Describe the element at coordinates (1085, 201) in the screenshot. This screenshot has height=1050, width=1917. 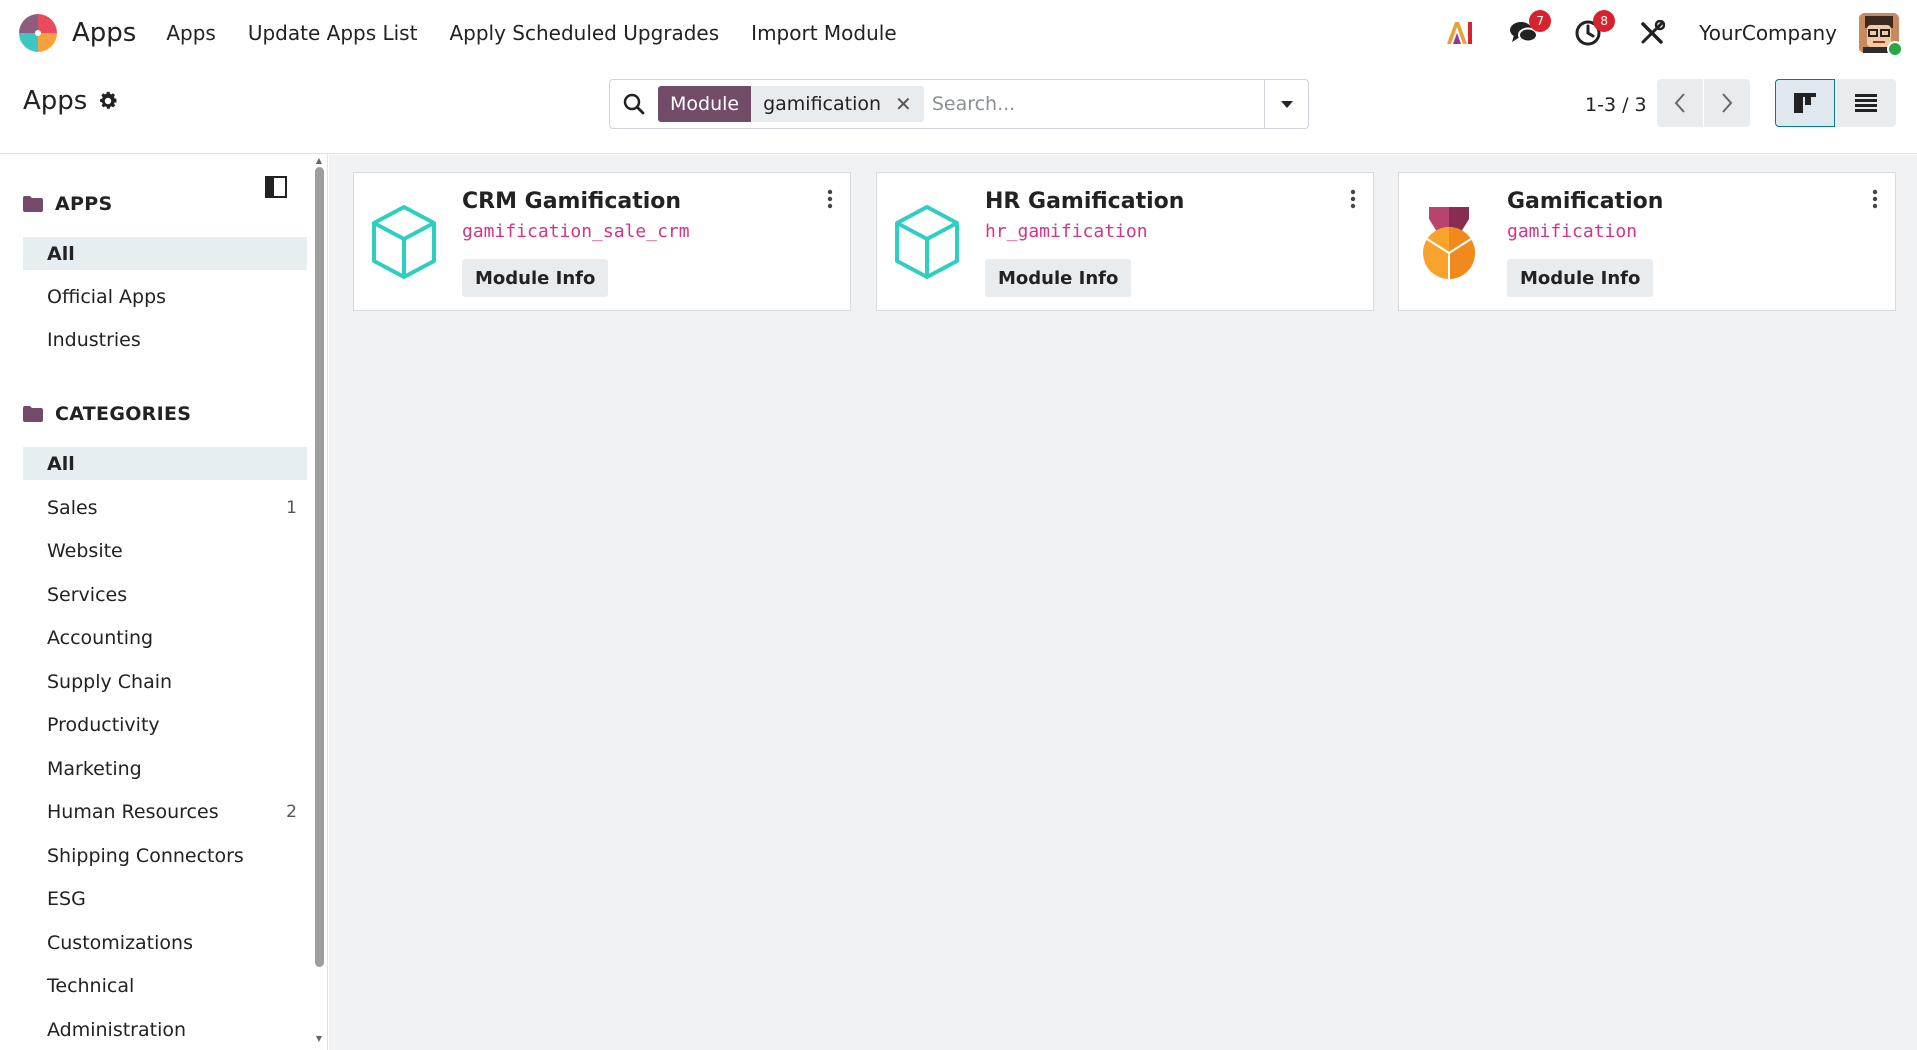
I see `card-title: HR Gamification` at that location.